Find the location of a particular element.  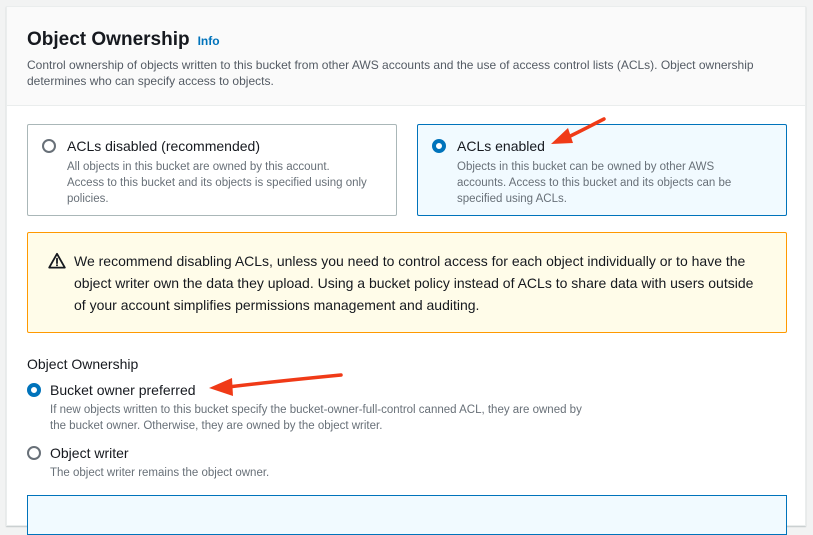

acls-enabled-label: ACLs enabled is located at coordinates (501, 146).